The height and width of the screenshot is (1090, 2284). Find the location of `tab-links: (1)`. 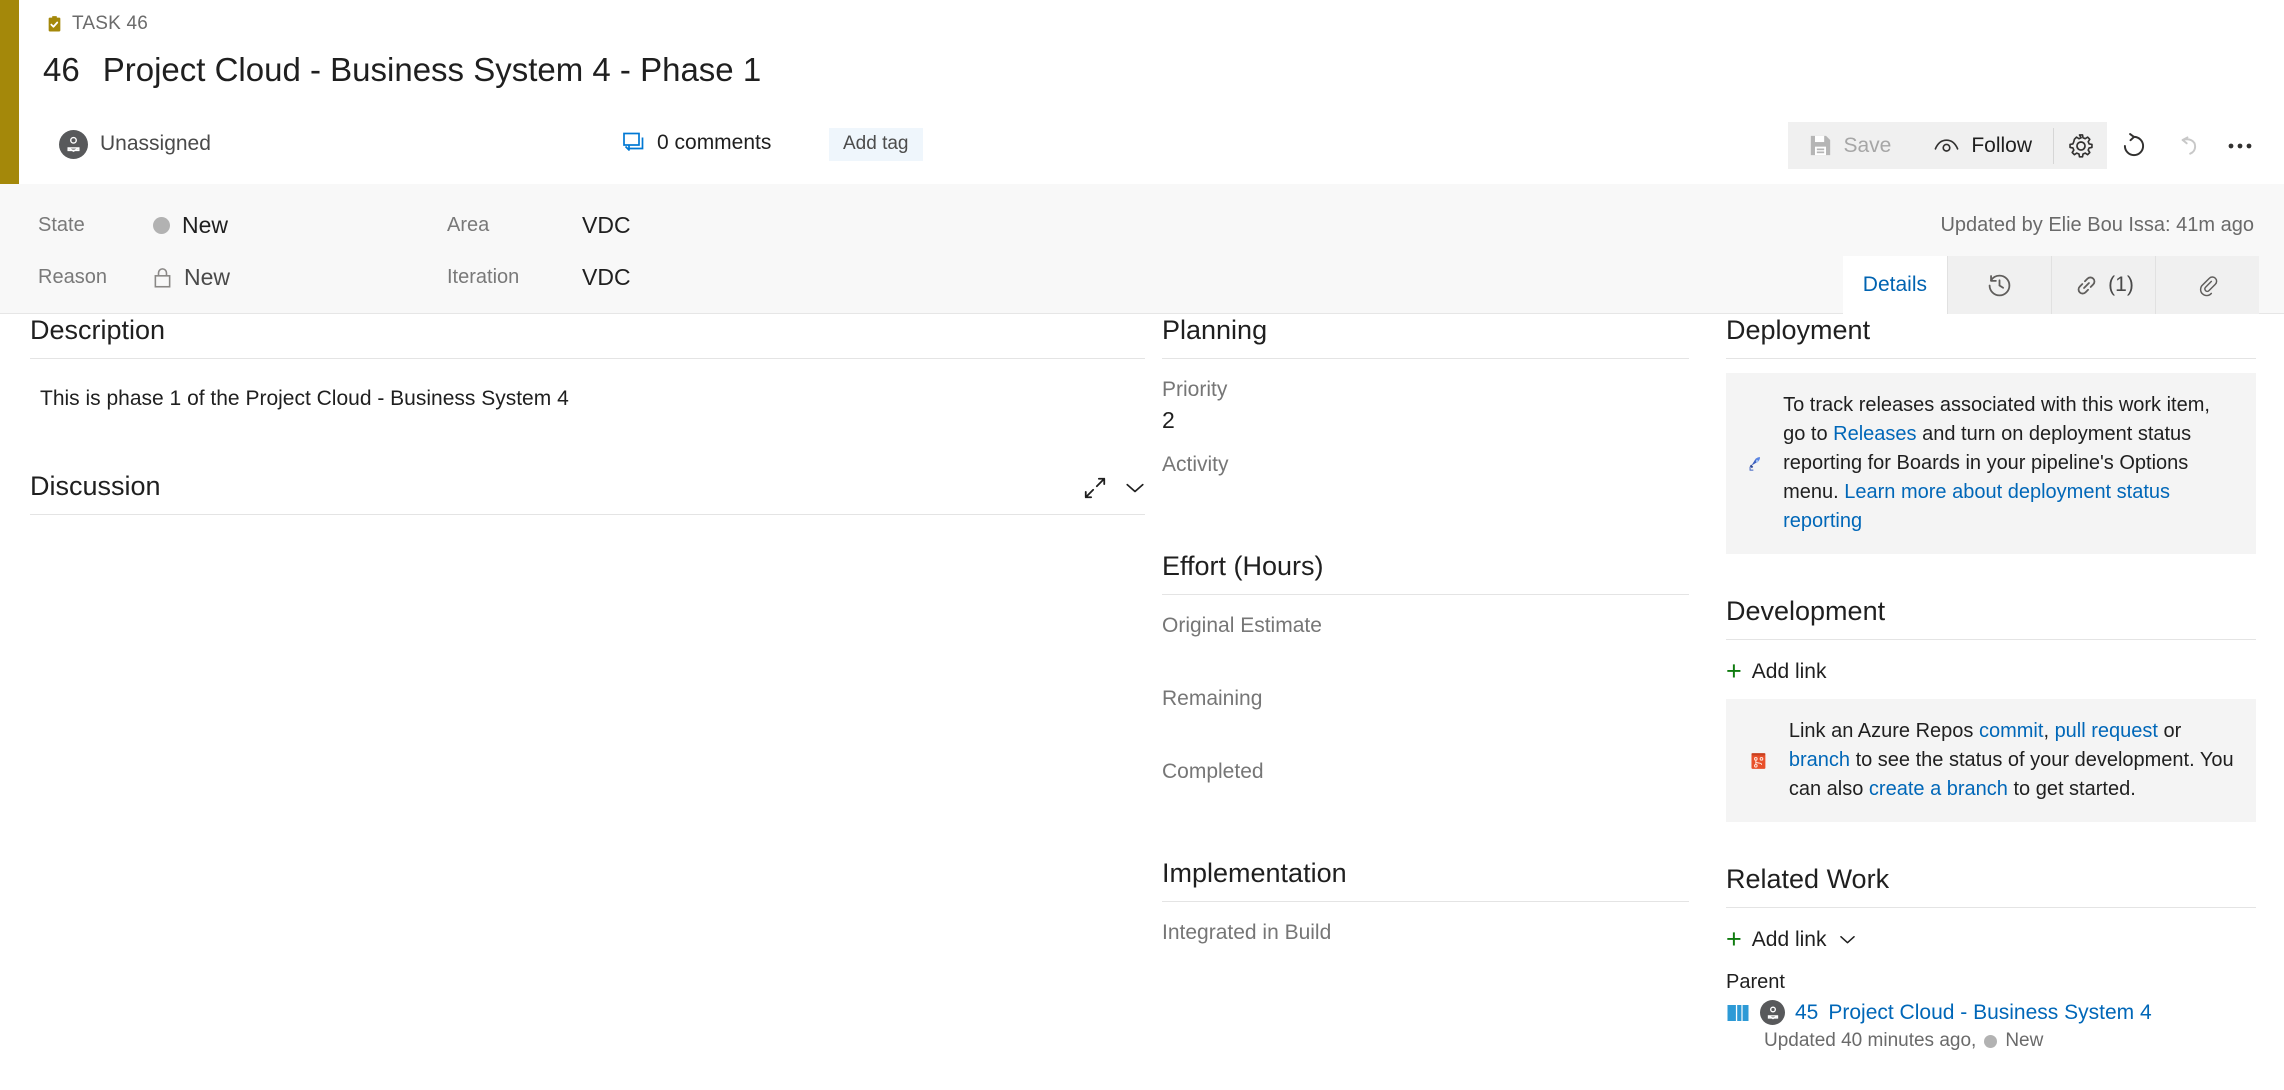

tab-links: (1) is located at coordinates (2103, 285).